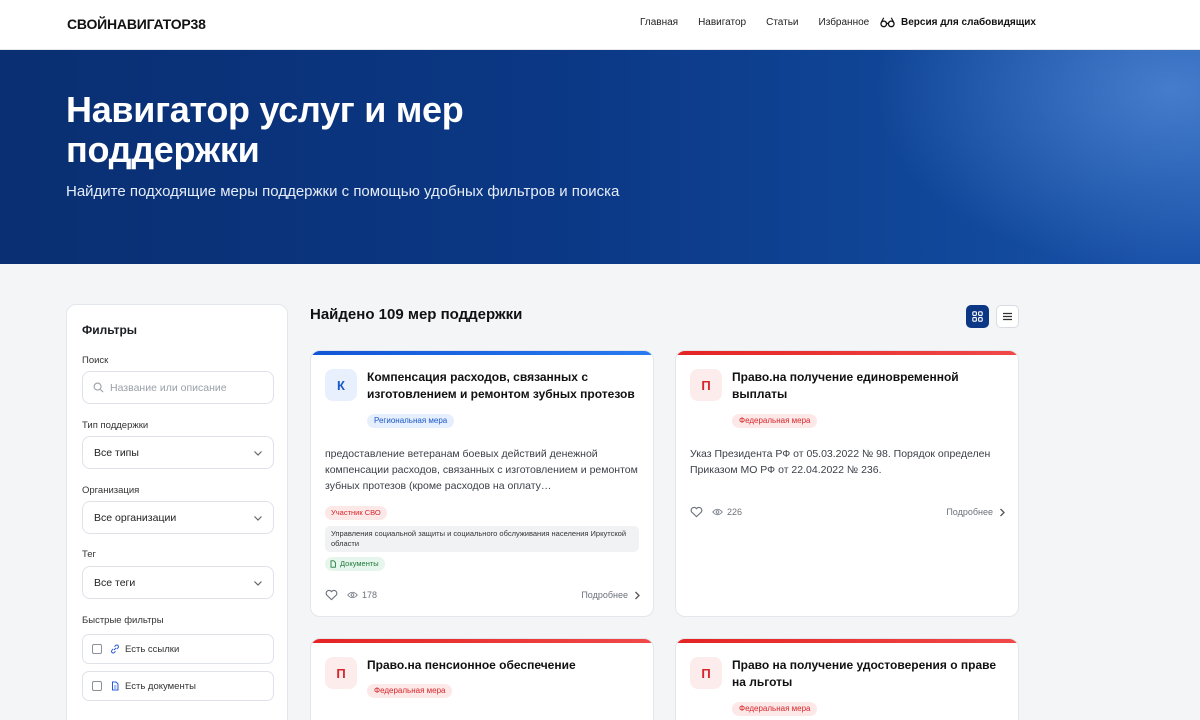 The height and width of the screenshot is (720, 1200). Describe the element at coordinates (359, 563) in the screenshot. I see `card-docs-label: Документы` at that location.